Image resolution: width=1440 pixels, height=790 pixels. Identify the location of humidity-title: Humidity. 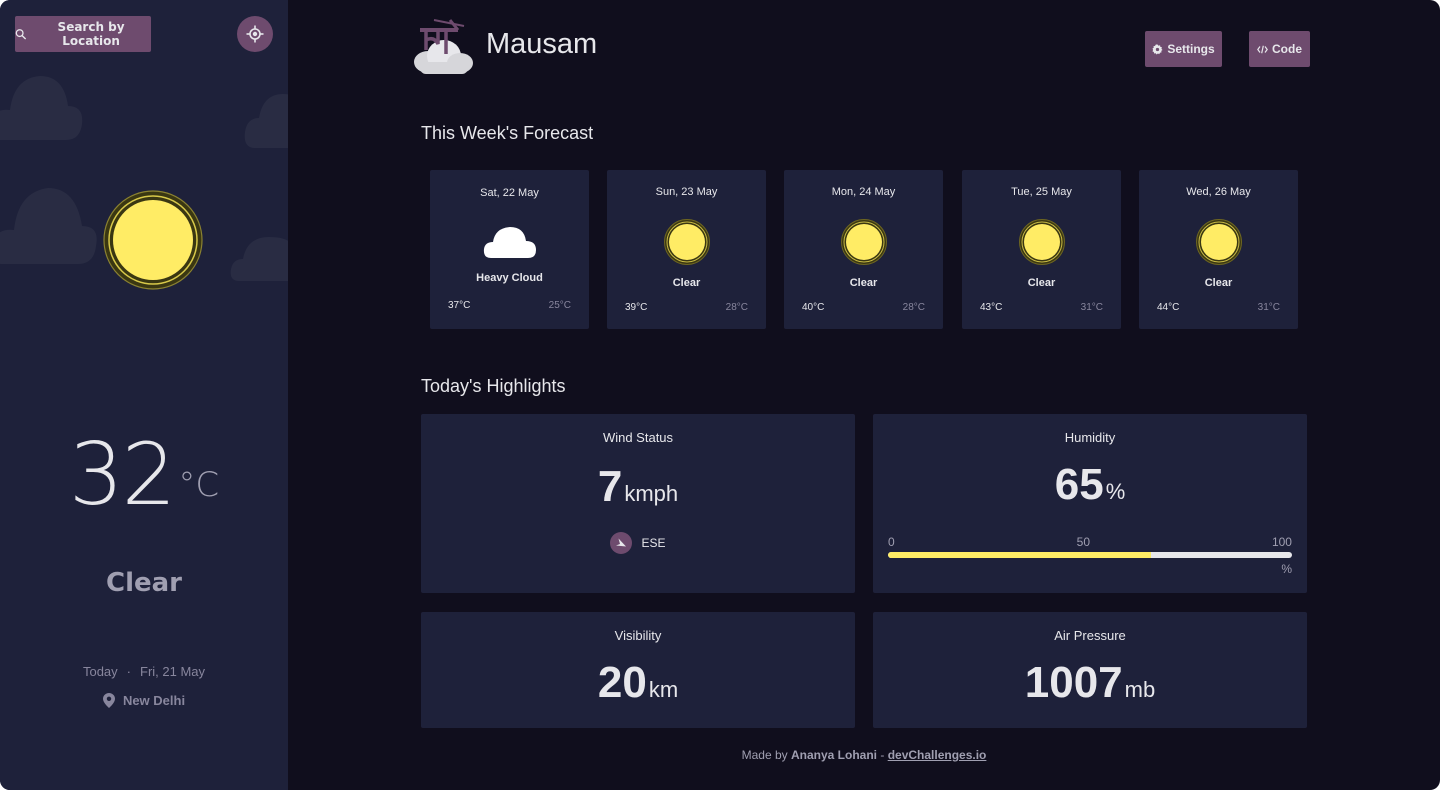
(1090, 437).